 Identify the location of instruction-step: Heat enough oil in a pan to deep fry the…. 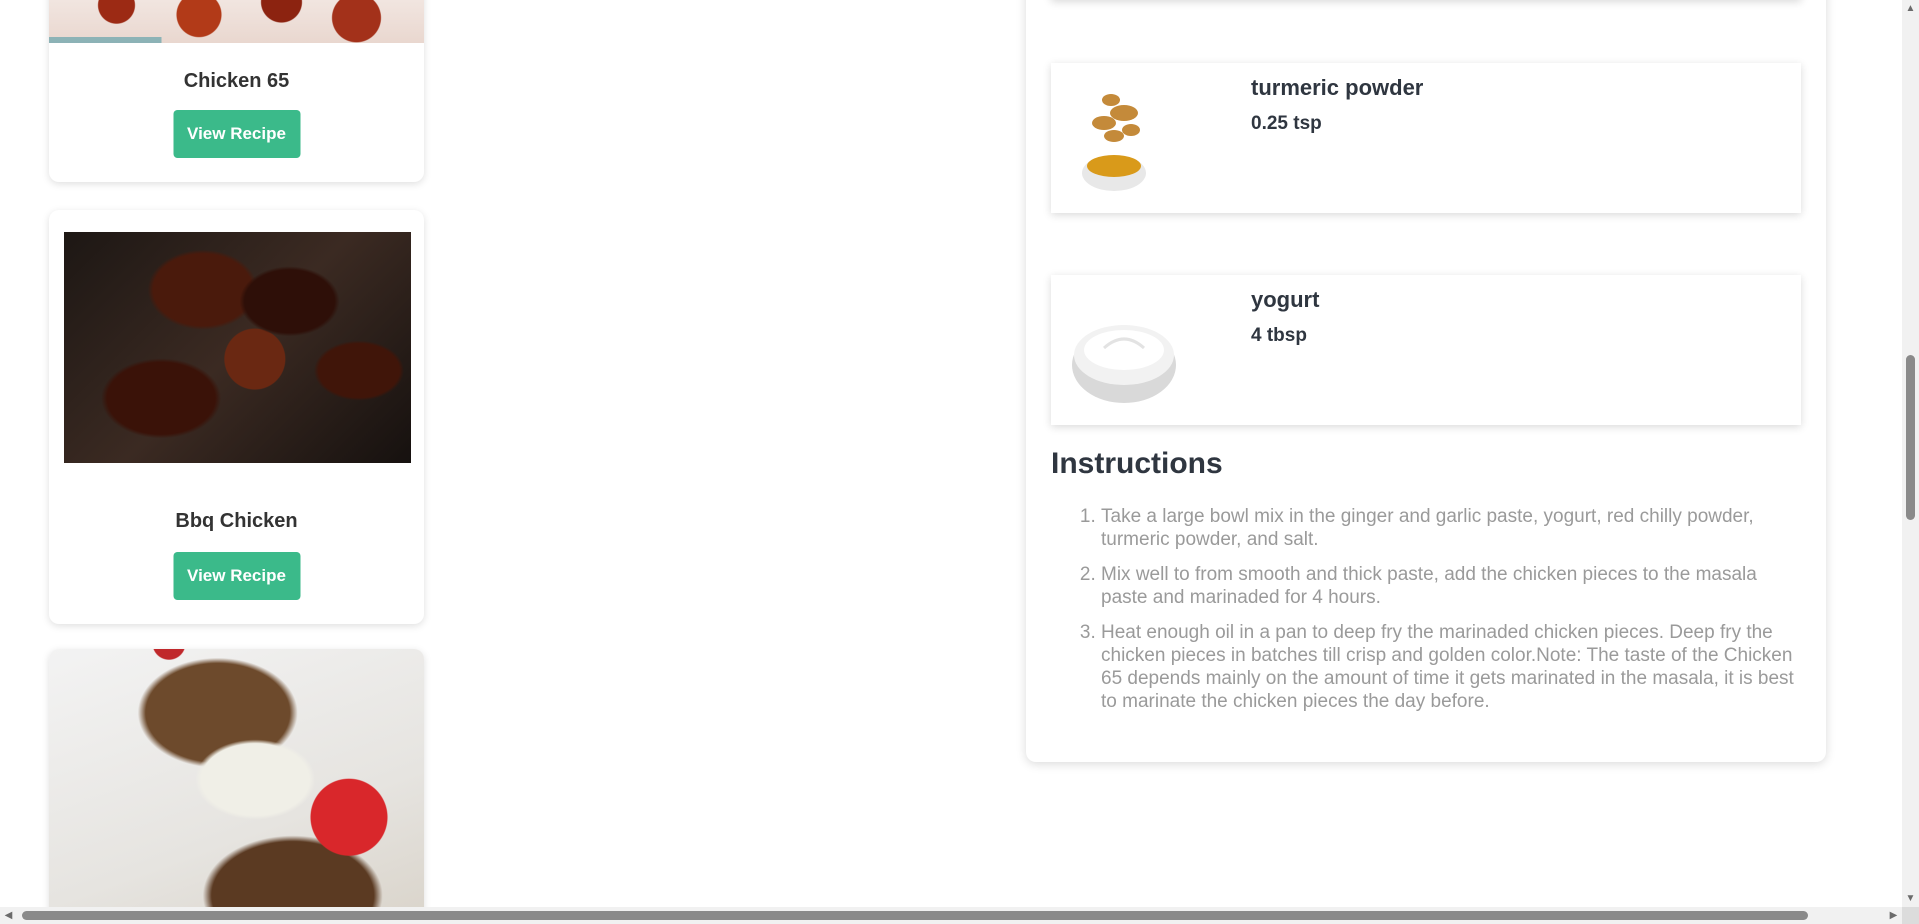
(1451, 667).